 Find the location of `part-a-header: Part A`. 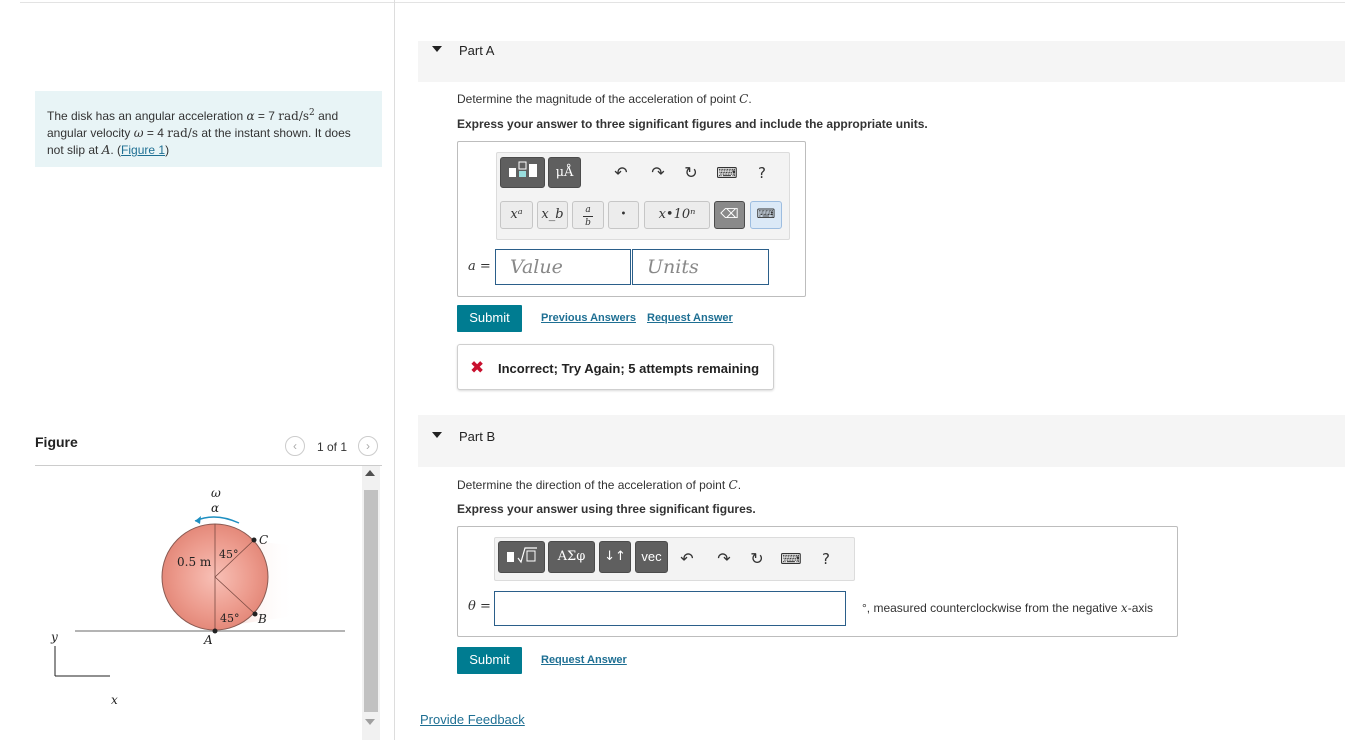

part-a-header: Part A is located at coordinates (881, 61).